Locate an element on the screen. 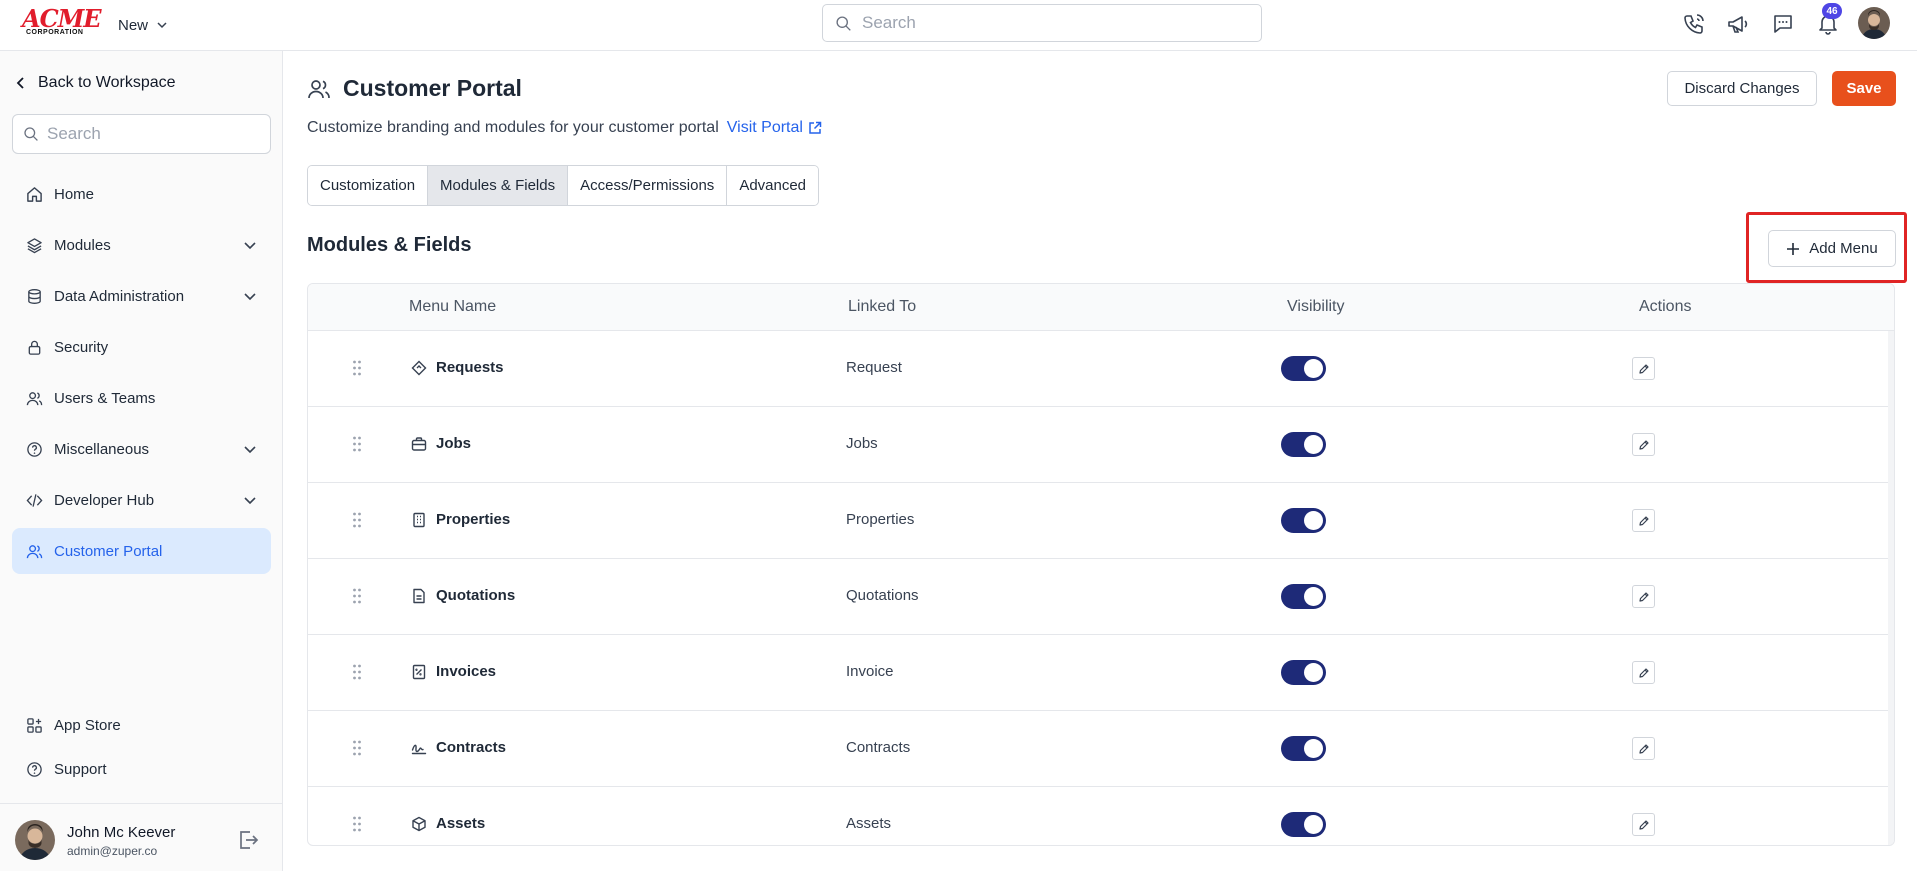 This screenshot has width=1917, height=871. tab-modules-fields: Modules & Fields is located at coordinates (498, 185).